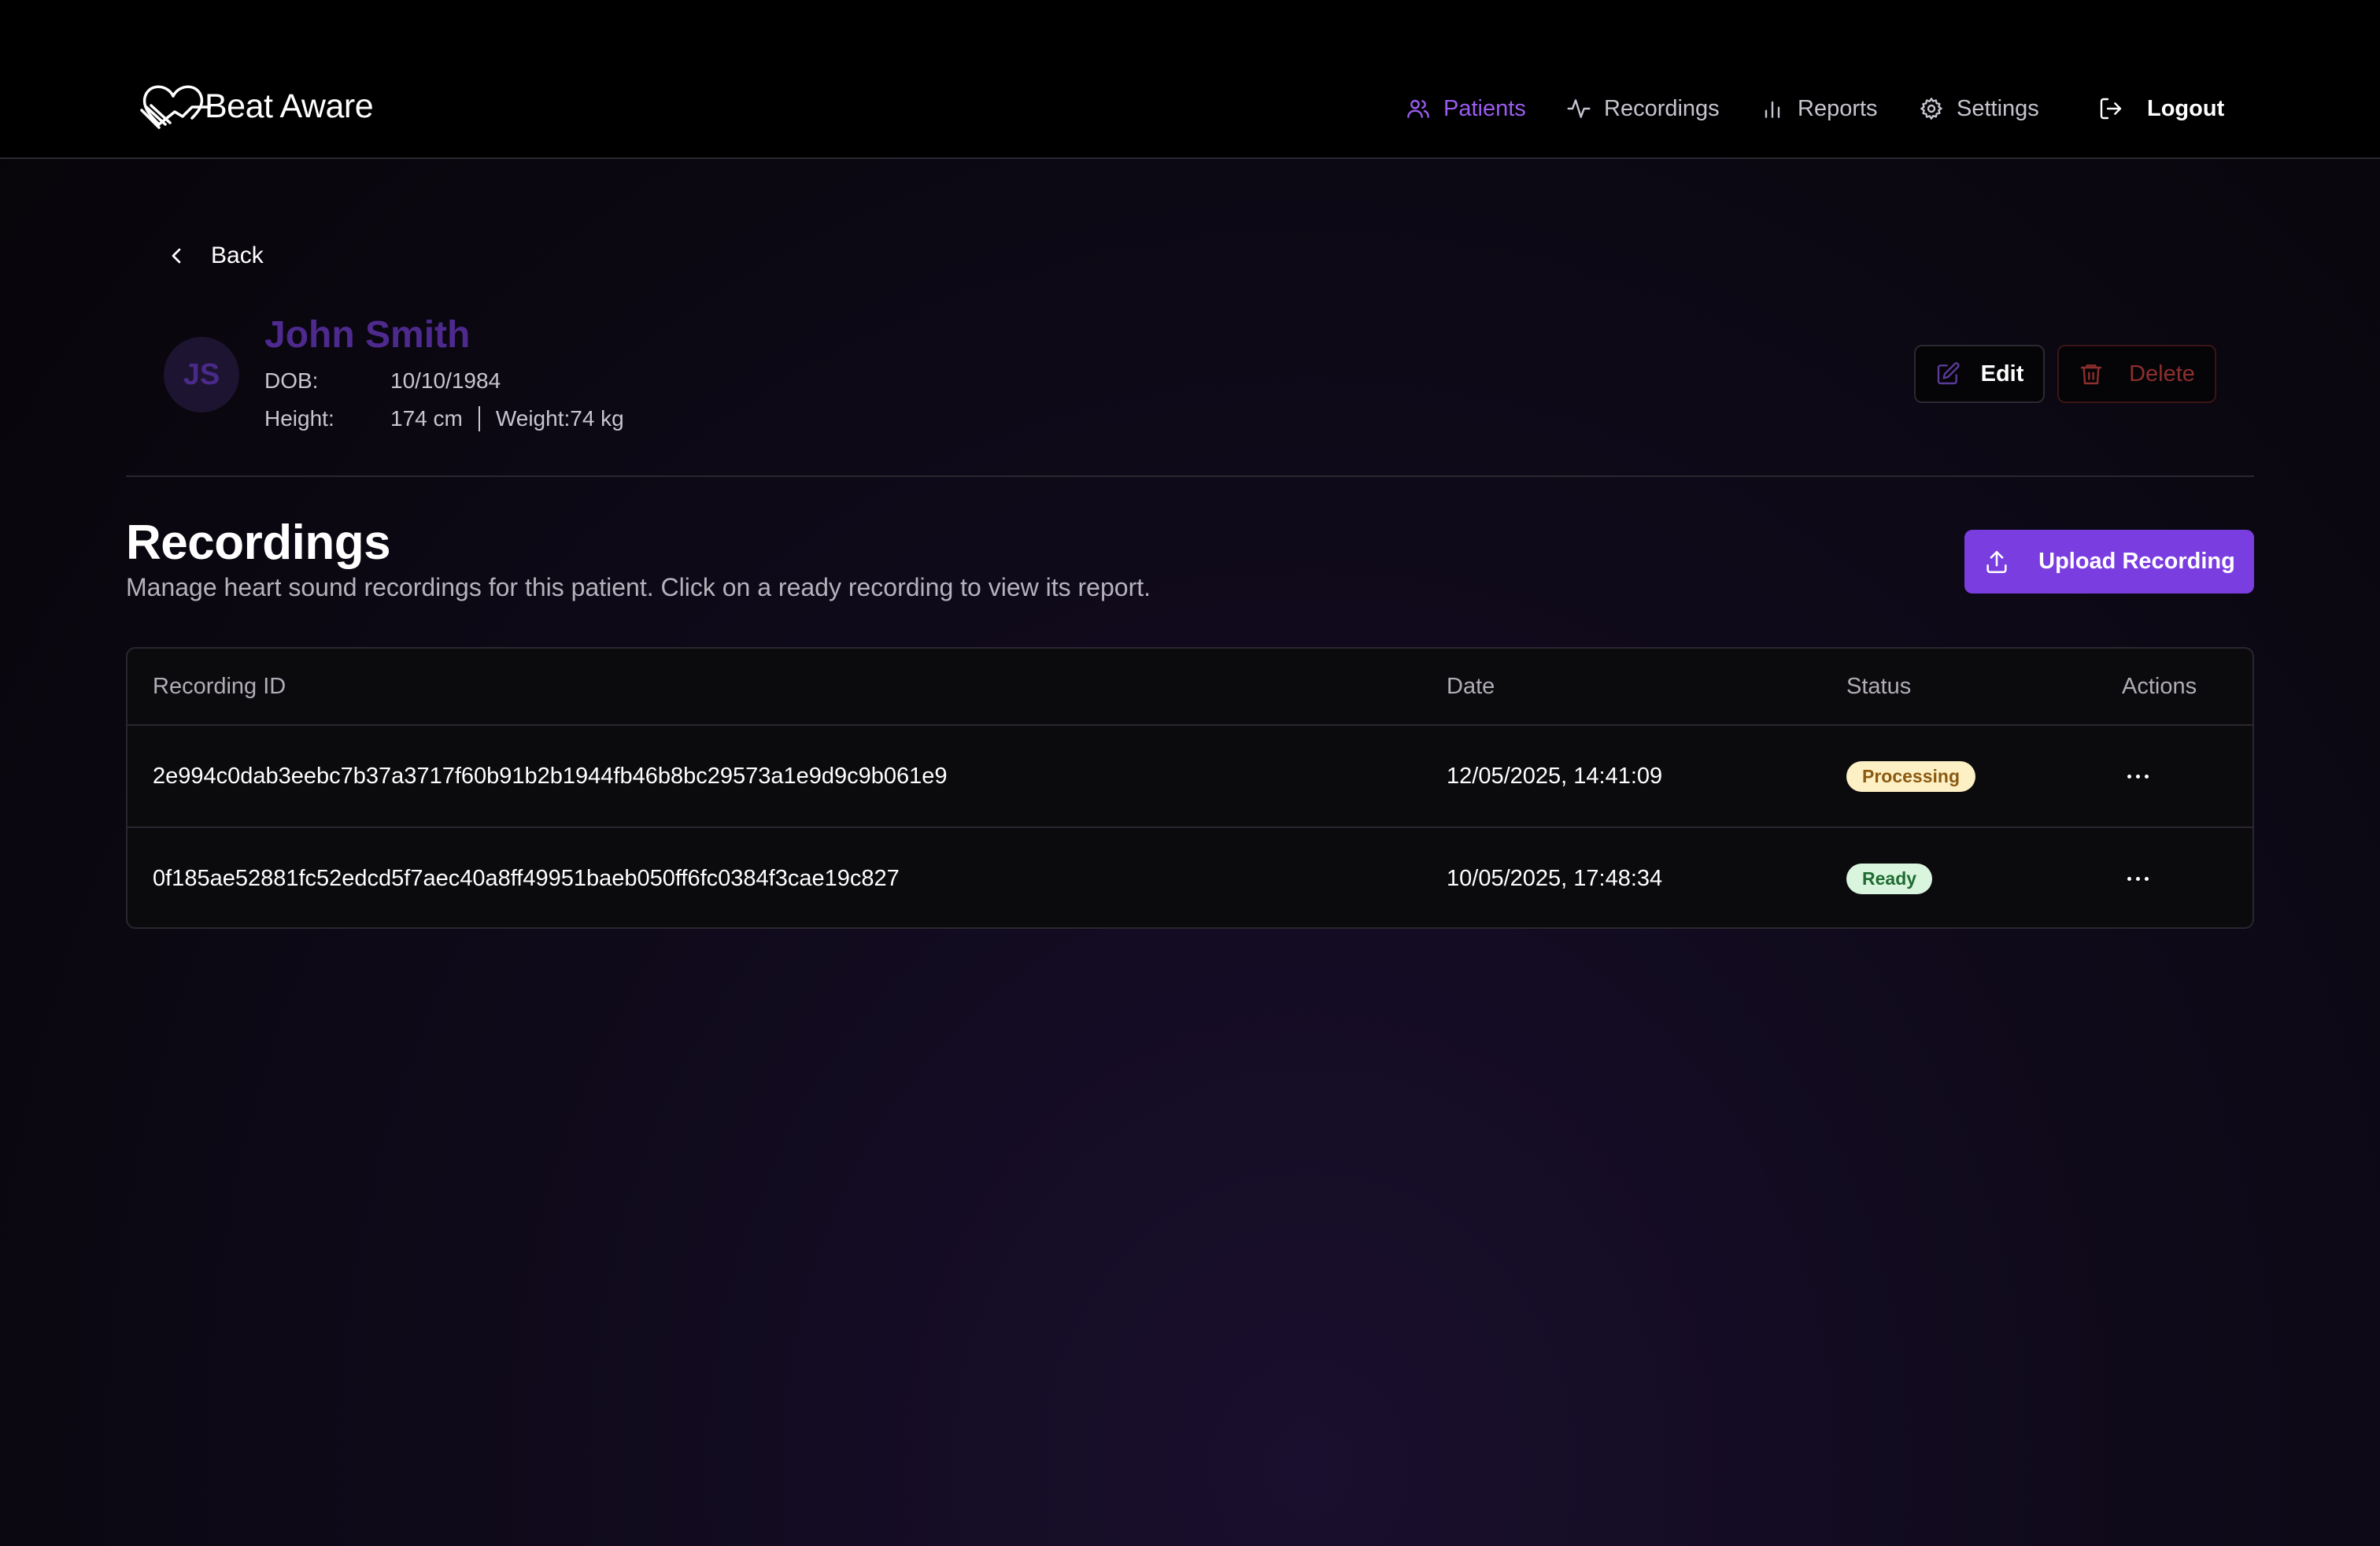 The image size is (2380, 1546). Describe the element at coordinates (1190, 476) in the screenshot. I see `divider` at that location.